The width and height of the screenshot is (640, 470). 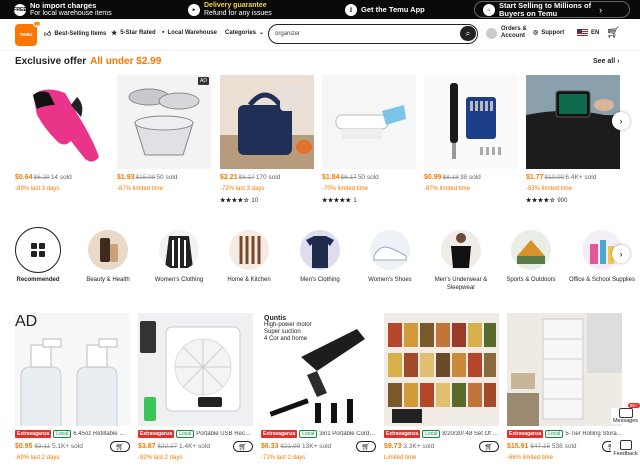 I want to click on offer-product: $0.99$8.1838 sold -87% limited time, so click(x=471, y=133).